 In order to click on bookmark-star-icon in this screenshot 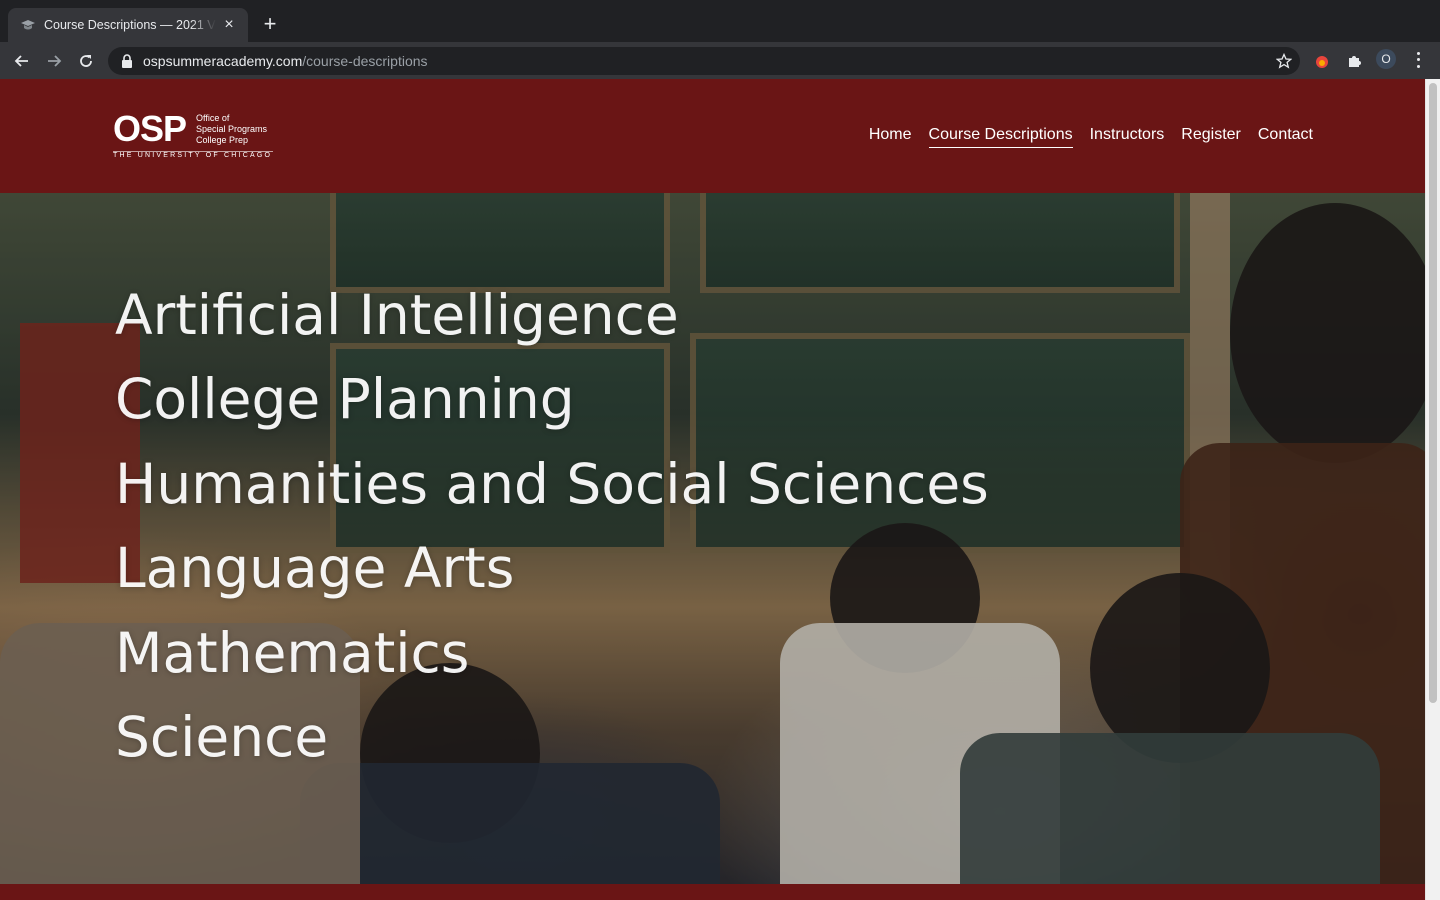, I will do `click(1284, 60)`.